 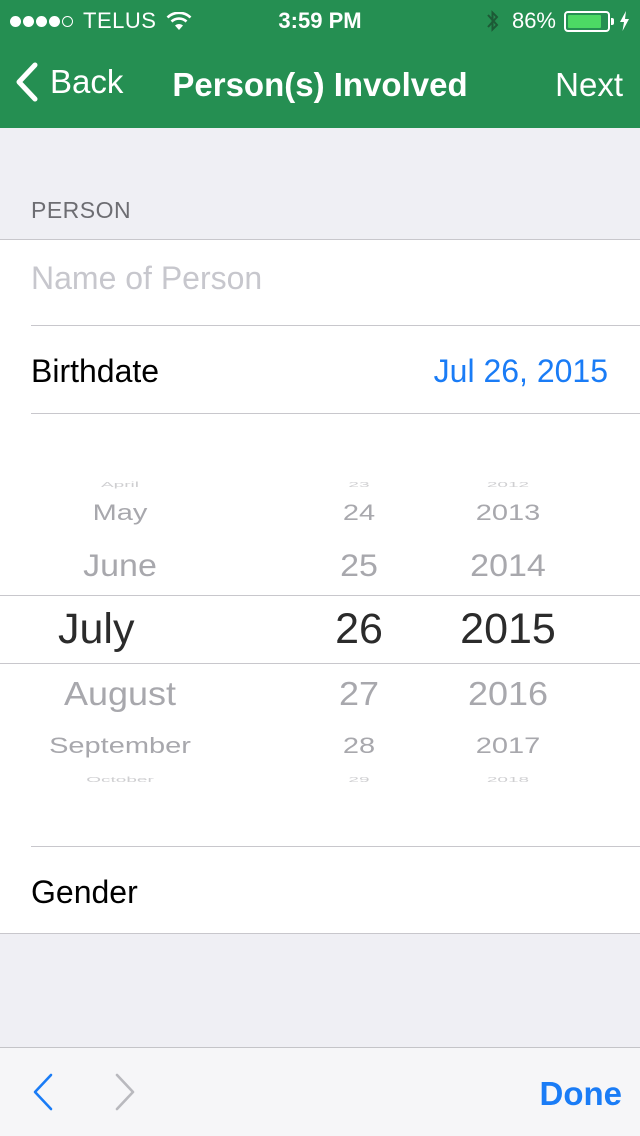 I want to click on nav-bar: Back Person(s) Involved Next, so click(x=320, y=84).